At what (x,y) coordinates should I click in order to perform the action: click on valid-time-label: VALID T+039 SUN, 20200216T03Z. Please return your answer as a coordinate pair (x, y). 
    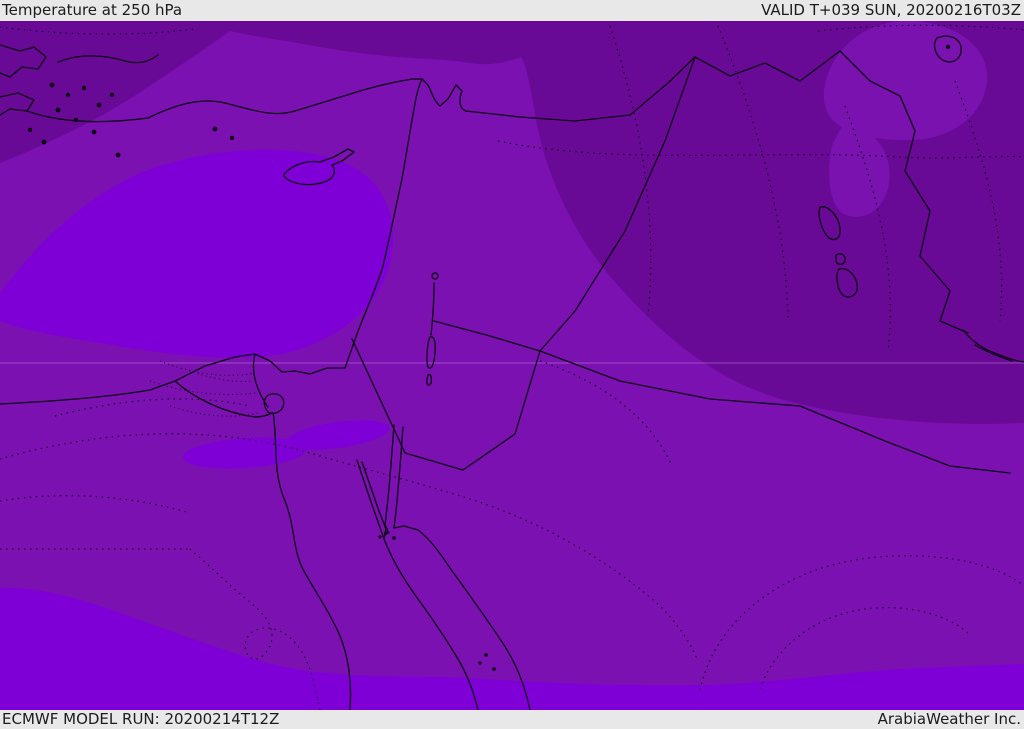
    Looking at the image, I should click on (891, 10).